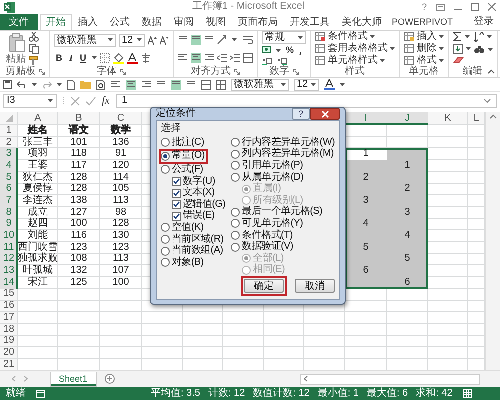 The width and height of the screenshot is (500, 400). What do you see at coordinates (88, 22) in the screenshot?
I see `ribbon-tab: 插入` at bounding box center [88, 22].